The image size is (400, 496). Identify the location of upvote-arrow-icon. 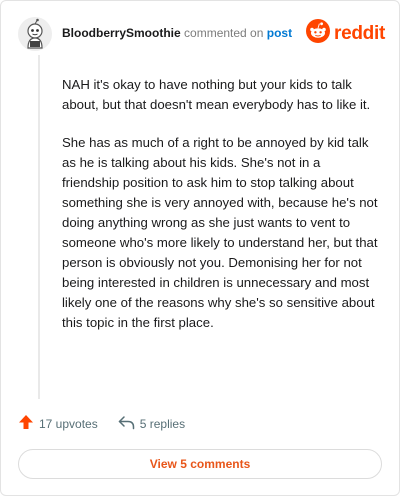
(26, 423).